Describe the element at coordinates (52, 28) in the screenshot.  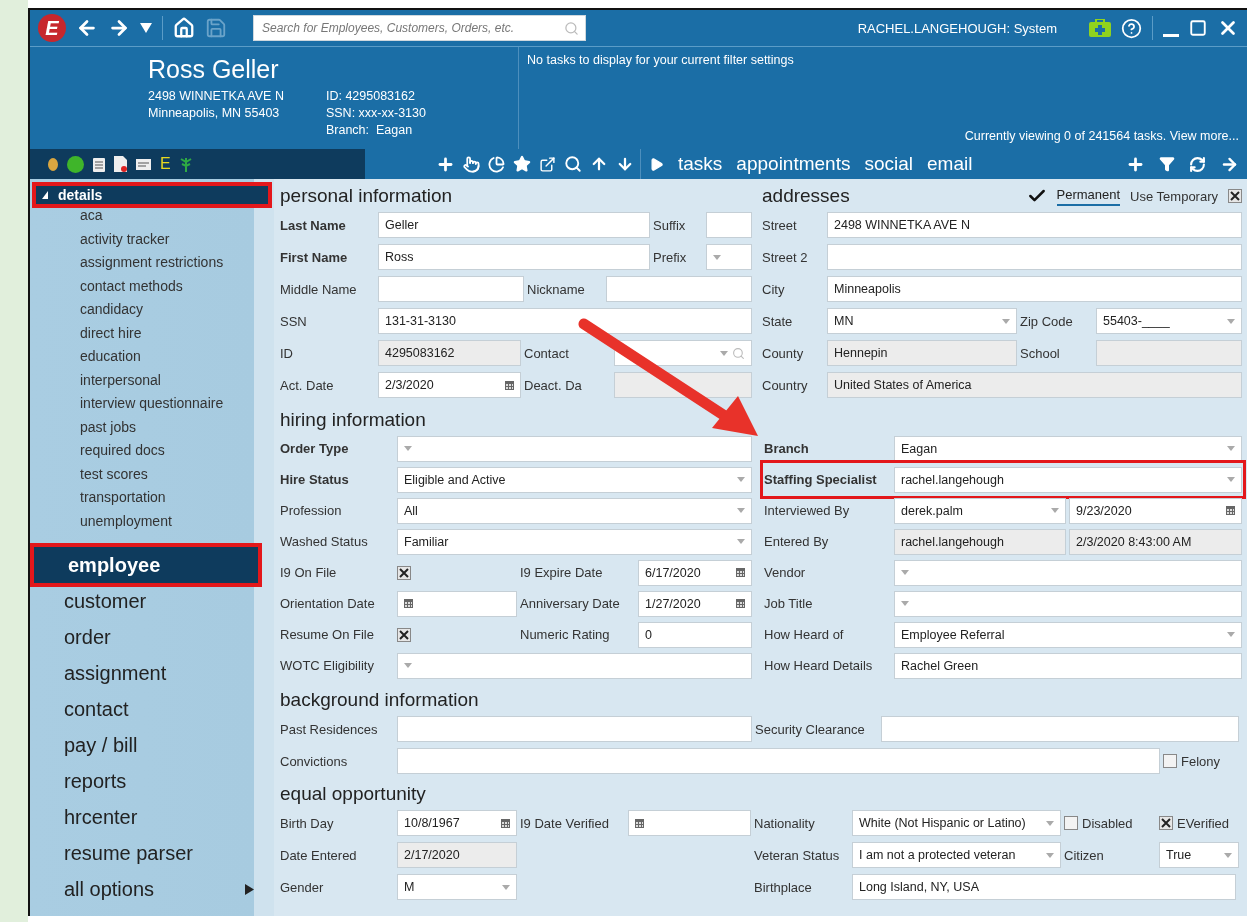
I see `app-logo: E` at that location.